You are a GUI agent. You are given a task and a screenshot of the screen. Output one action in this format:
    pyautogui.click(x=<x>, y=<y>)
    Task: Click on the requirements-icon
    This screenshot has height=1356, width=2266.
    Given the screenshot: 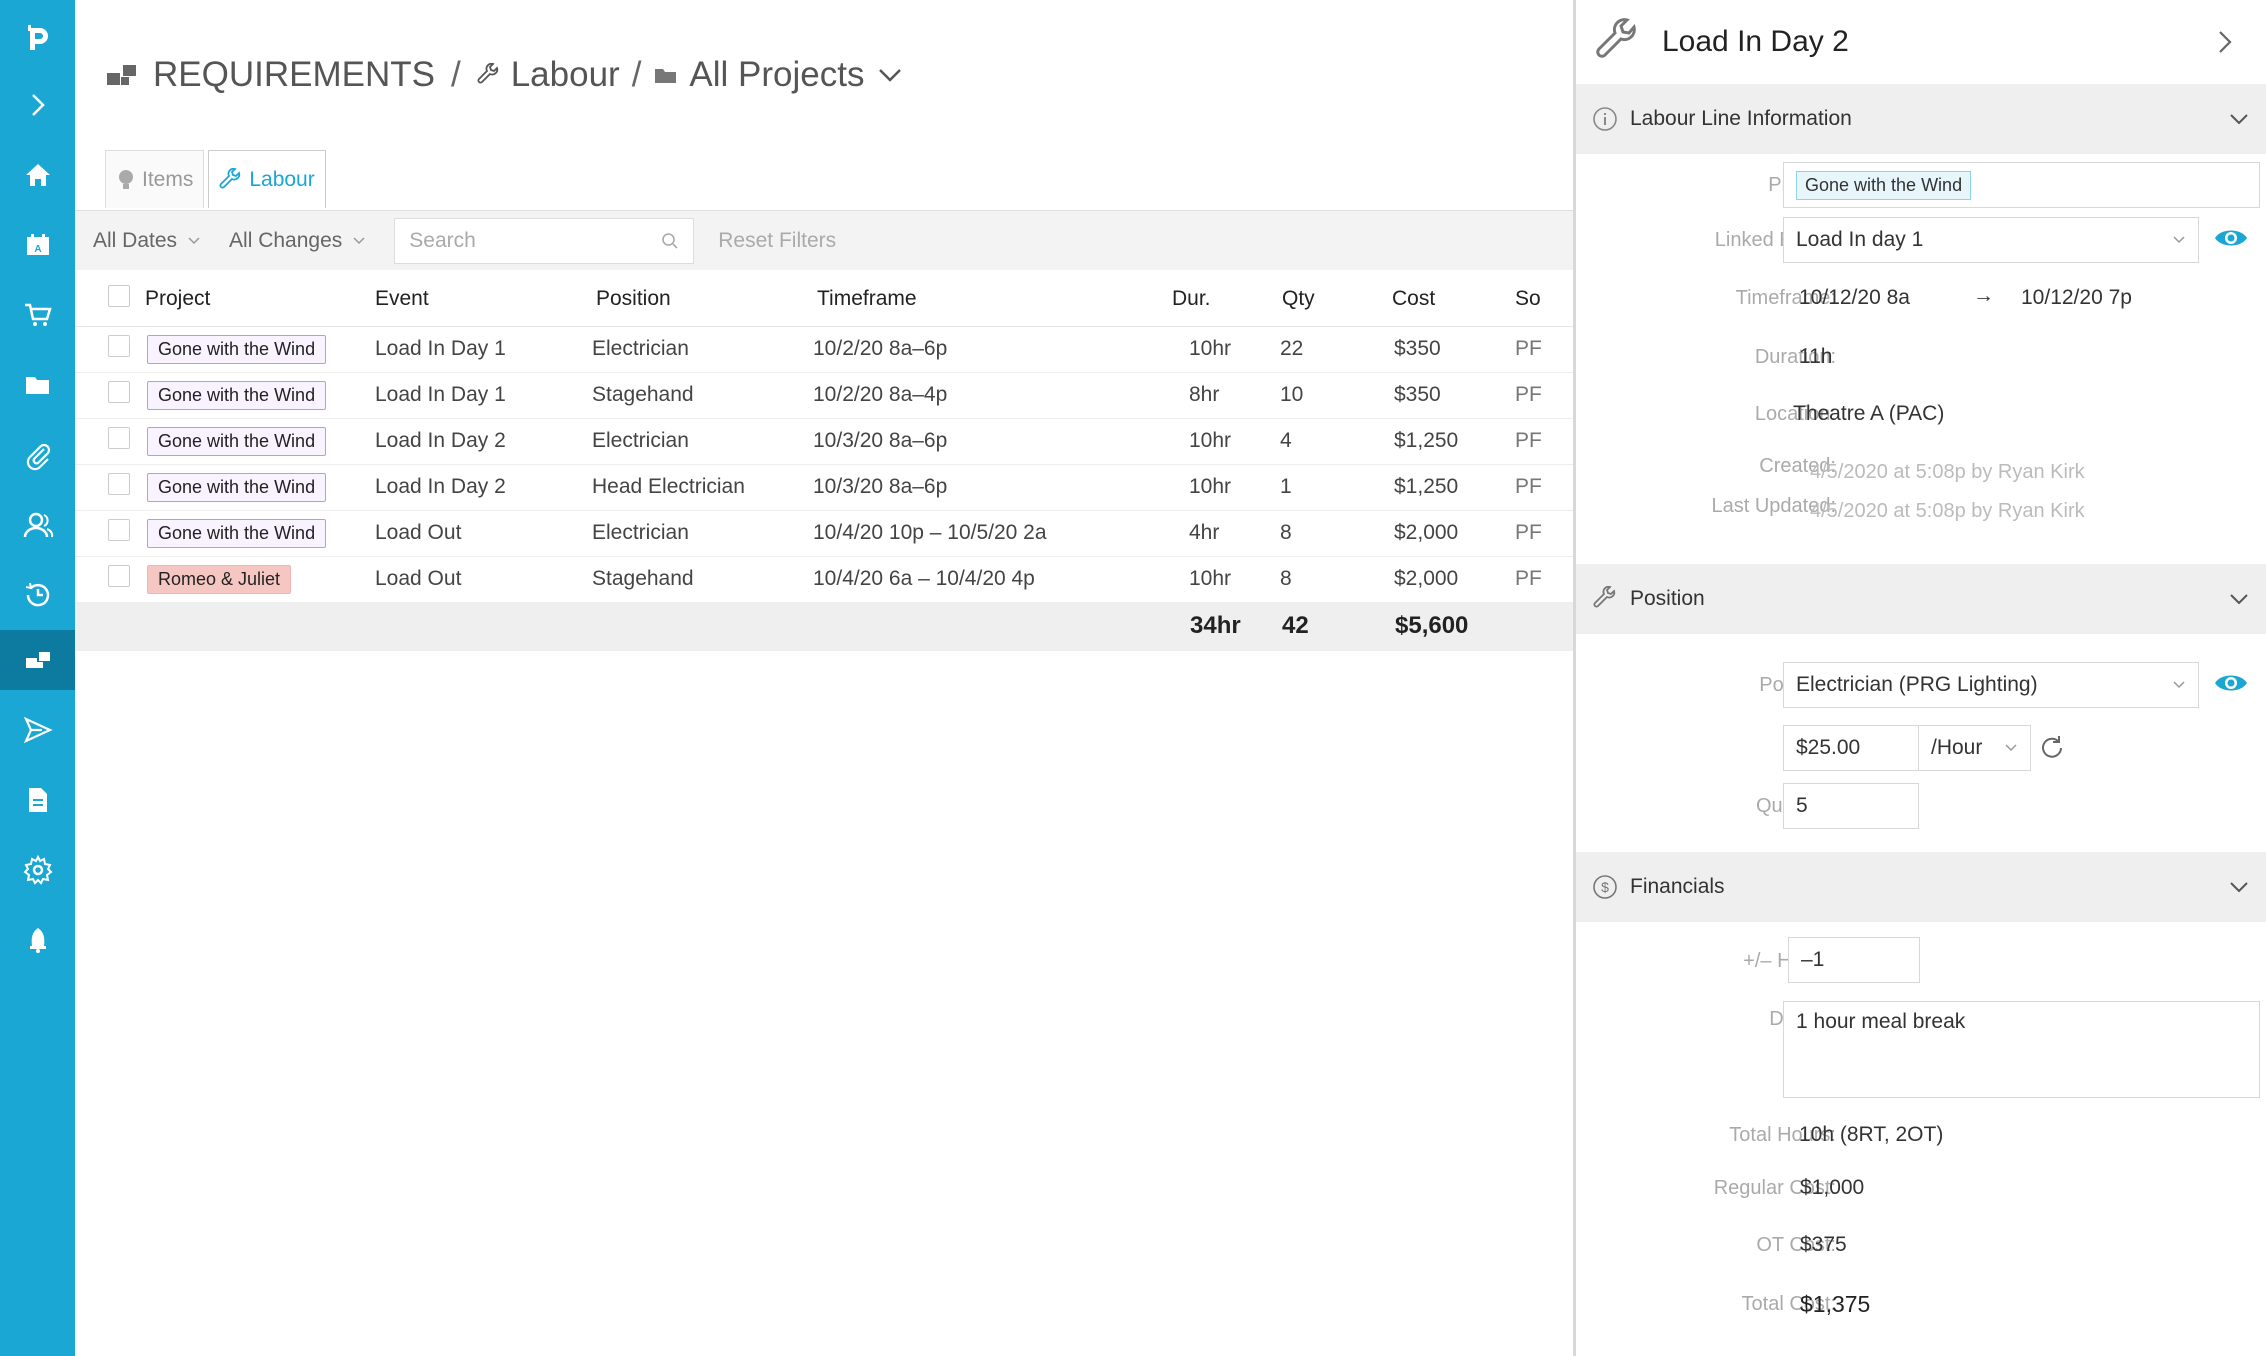 What is the action you would take?
    pyautogui.click(x=37, y=660)
    